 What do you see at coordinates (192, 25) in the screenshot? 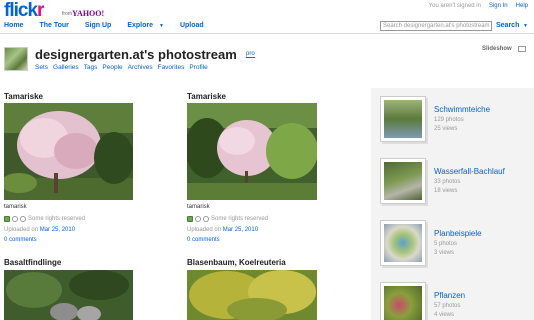
I see `nav-upload: Upload` at bounding box center [192, 25].